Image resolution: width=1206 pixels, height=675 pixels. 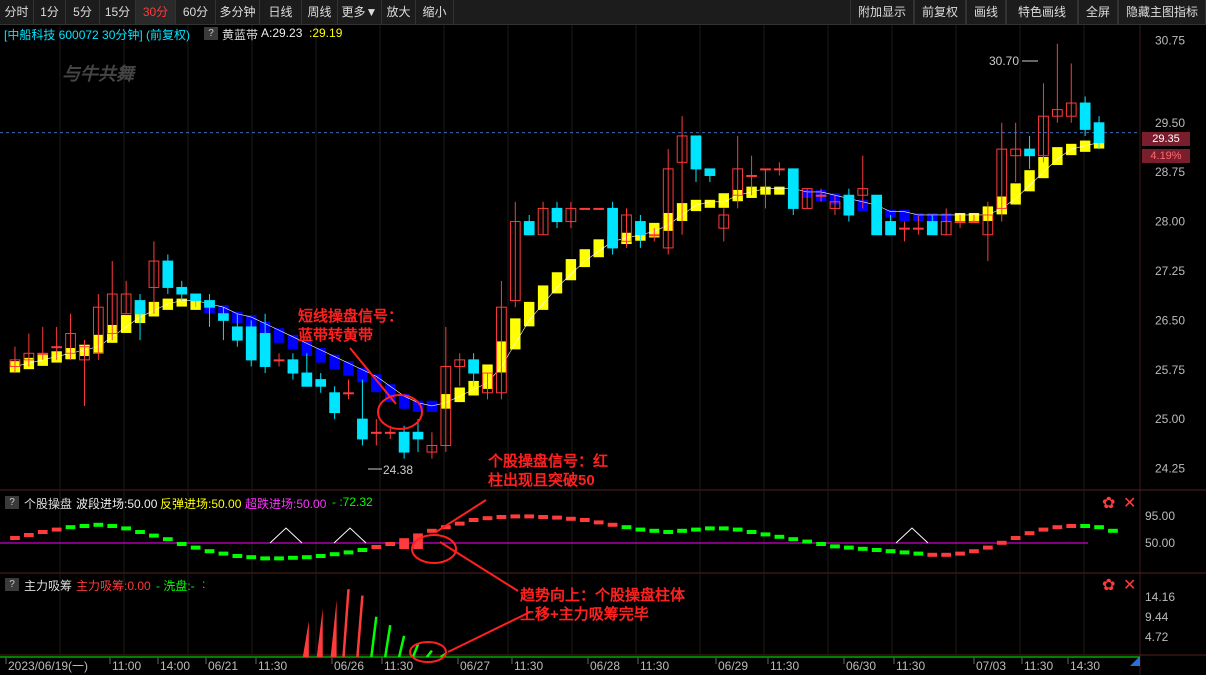 What do you see at coordinates (1170, 419) in the screenshot?
I see `price-axis-label: 25.00` at bounding box center [1170, 419].